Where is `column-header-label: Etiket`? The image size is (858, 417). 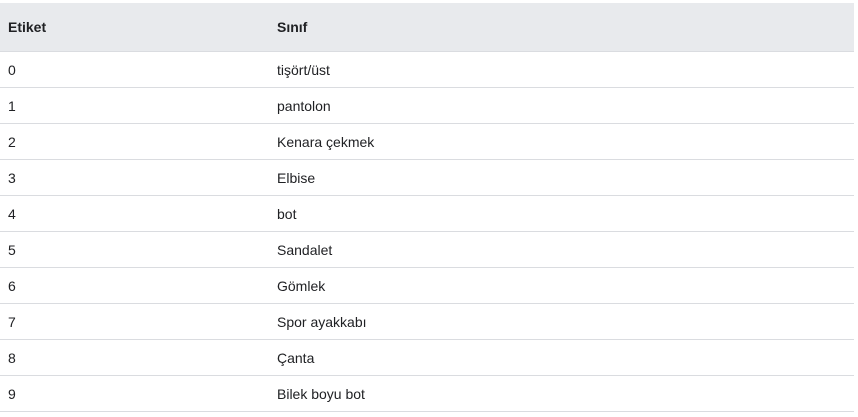
column-header-label: Etiket is located at coordinates (134, 27).